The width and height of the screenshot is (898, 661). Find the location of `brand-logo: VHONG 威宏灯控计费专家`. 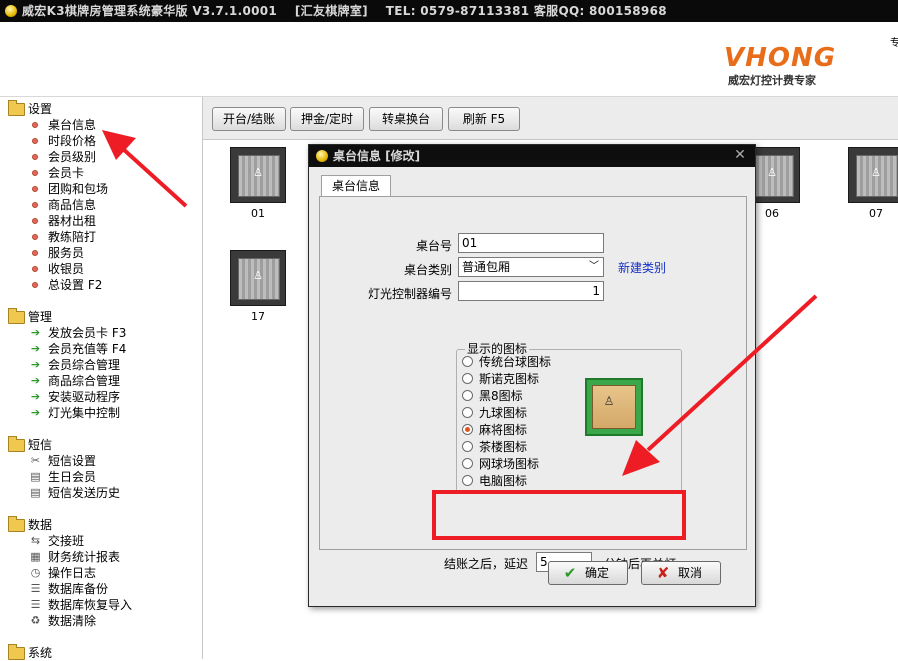

brand-logo: VHONG 威宏灯控计费专家 is located at coordinates (784, 68).